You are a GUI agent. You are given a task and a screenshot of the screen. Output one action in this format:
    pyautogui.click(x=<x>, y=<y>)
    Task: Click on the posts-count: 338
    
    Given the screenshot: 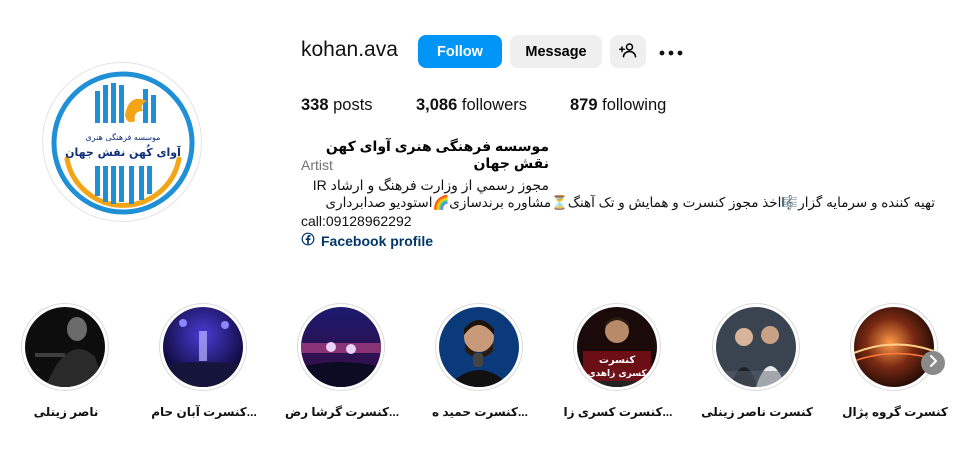 What is the action you would take?
    pyautogui.click(x=315, y=105)
    